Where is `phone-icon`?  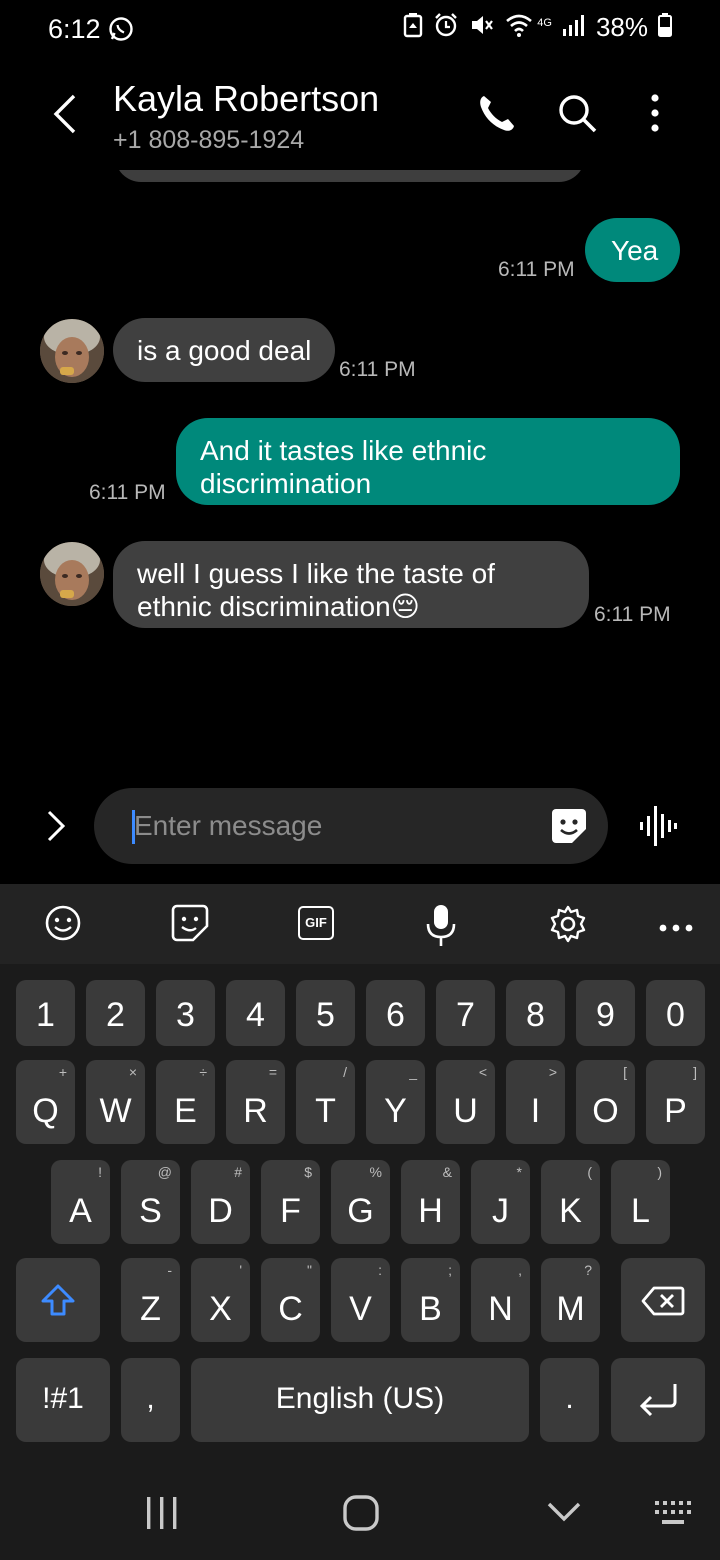
phone-icon is located at coordinates (497, 115).